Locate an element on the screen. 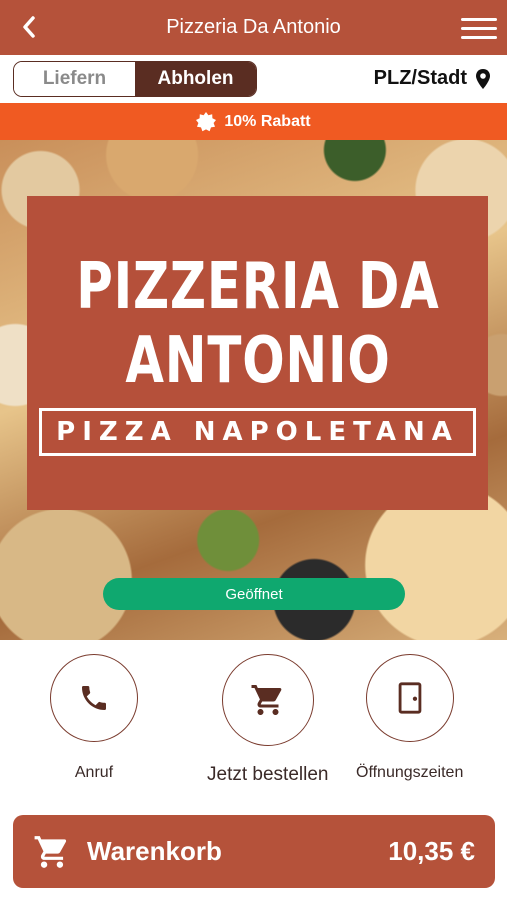 Image resolution: width=507 pixels, height=900 pixels. opening-hours-action: Öffnungszeiten is located at coordinates (409, 718).